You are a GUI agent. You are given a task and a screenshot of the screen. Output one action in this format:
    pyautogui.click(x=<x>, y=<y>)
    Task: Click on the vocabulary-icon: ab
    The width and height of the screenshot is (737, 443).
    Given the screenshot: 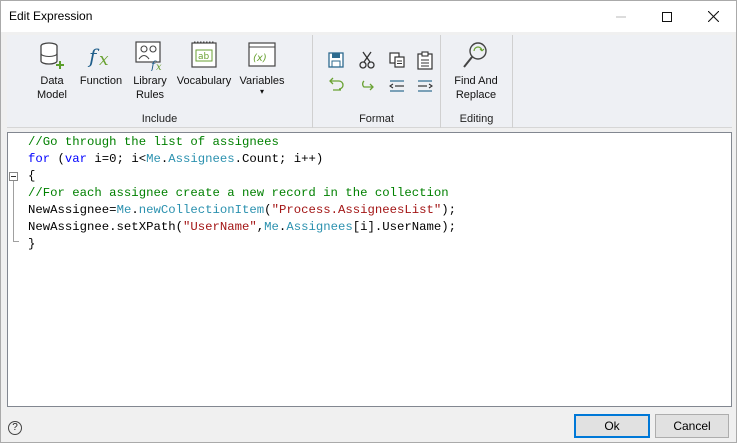 What is the action you would take?
    pyautogui.click(x=204, y=54)
    